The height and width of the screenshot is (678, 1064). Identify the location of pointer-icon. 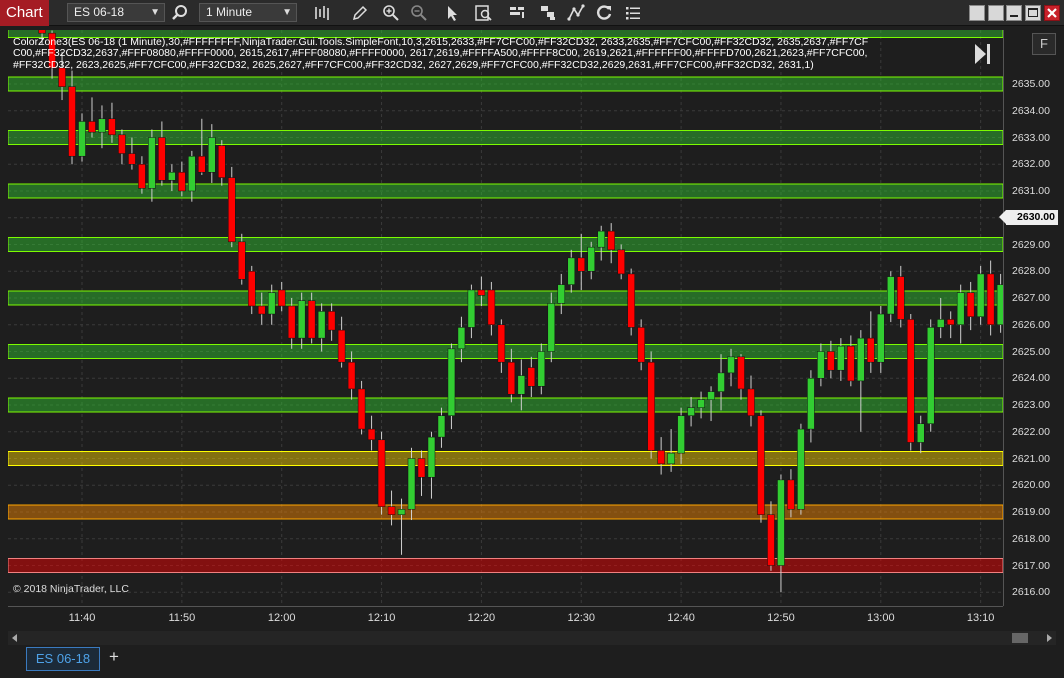
(452, 13).